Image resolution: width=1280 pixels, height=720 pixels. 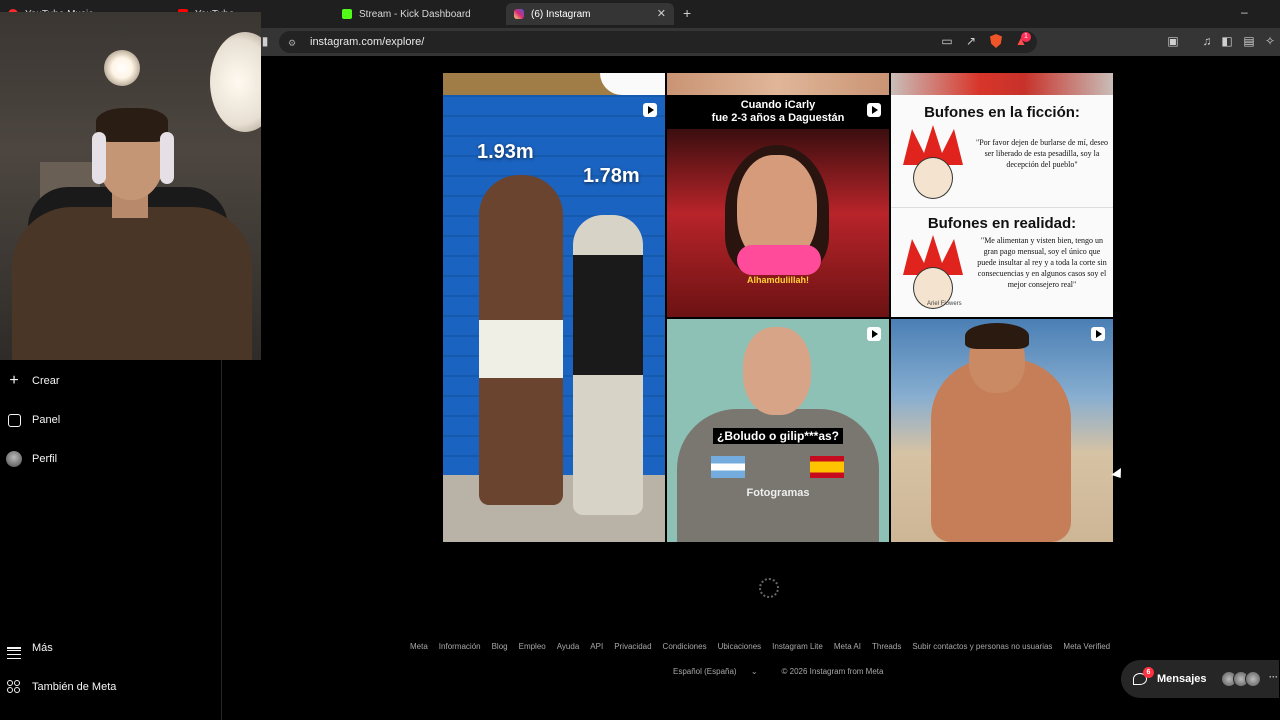 What do you see at coordinates (1227, 41) in the screenshot?
I see `sidebar-toggle-icon: ◧` at bounding box center [1227, 41].